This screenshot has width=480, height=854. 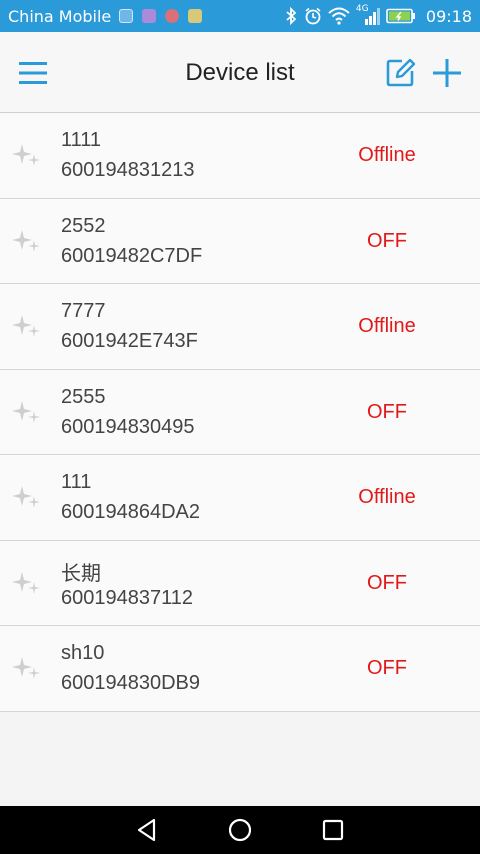 I want to click on hamburger-menu-icon, so click(x=33, y=73).